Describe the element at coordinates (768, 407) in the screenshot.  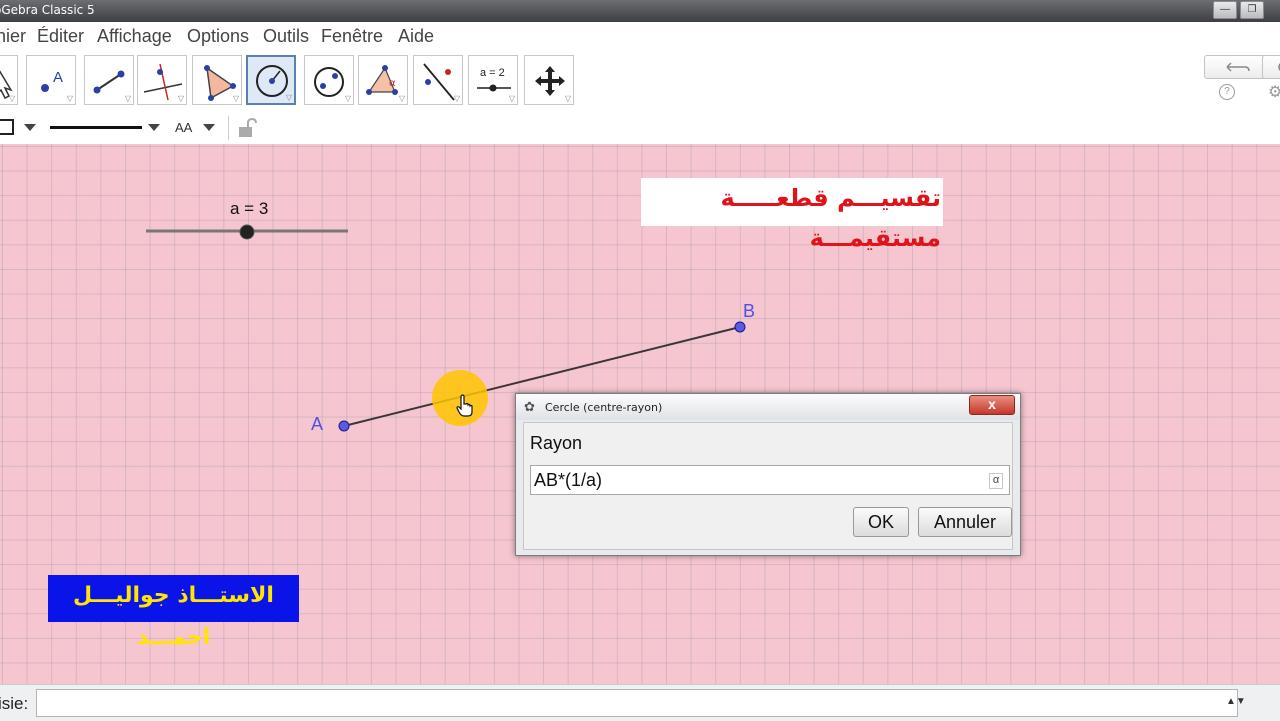
I see `dialog-titlebar: ✿ Cercle (centre-rayon) x` at that location.